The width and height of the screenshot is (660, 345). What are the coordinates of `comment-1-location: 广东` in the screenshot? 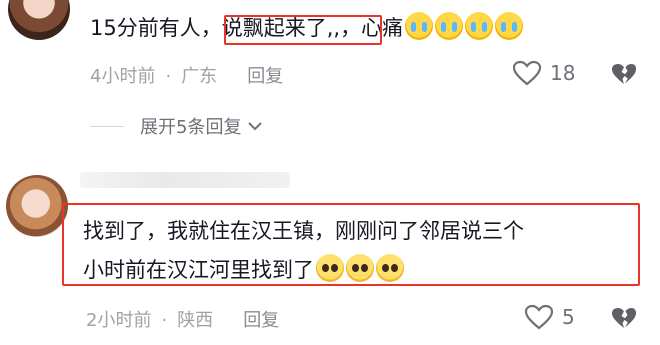 It's located at (199, 76).